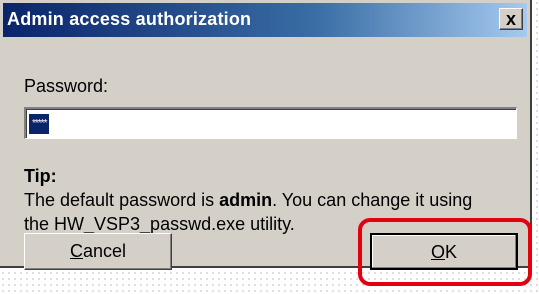 This screenshot has width=539, height=294. What do you see at coordinates (76, 251) in the screenshot?
I see `cancel-mnemonic: C` at bounding box center [76, 251].